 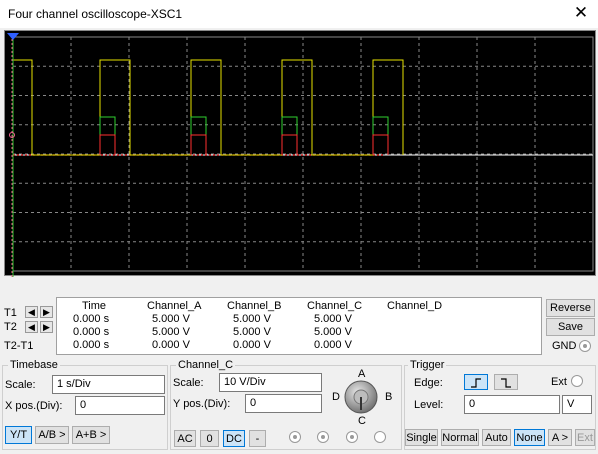 What do you see at coordinates (254, 306) in the screenshot?
I see `header-channel-b: Channel_B` at bounding box center [254, 306].